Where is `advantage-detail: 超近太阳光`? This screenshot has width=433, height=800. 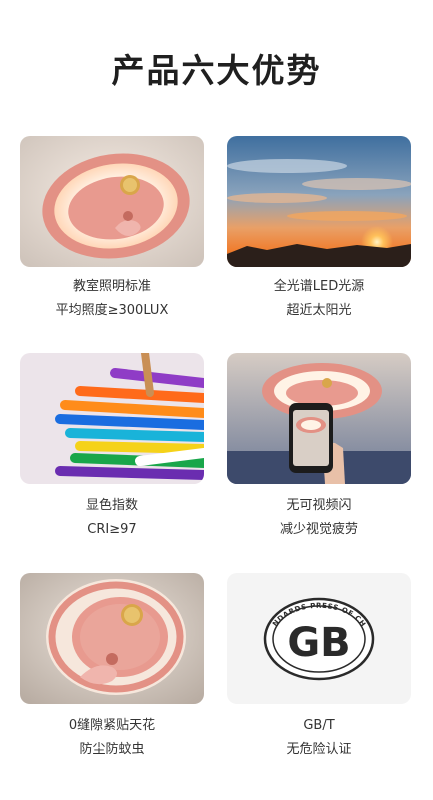 advantage-detail: 超近太阳光 is located at coordinates (319, 310).